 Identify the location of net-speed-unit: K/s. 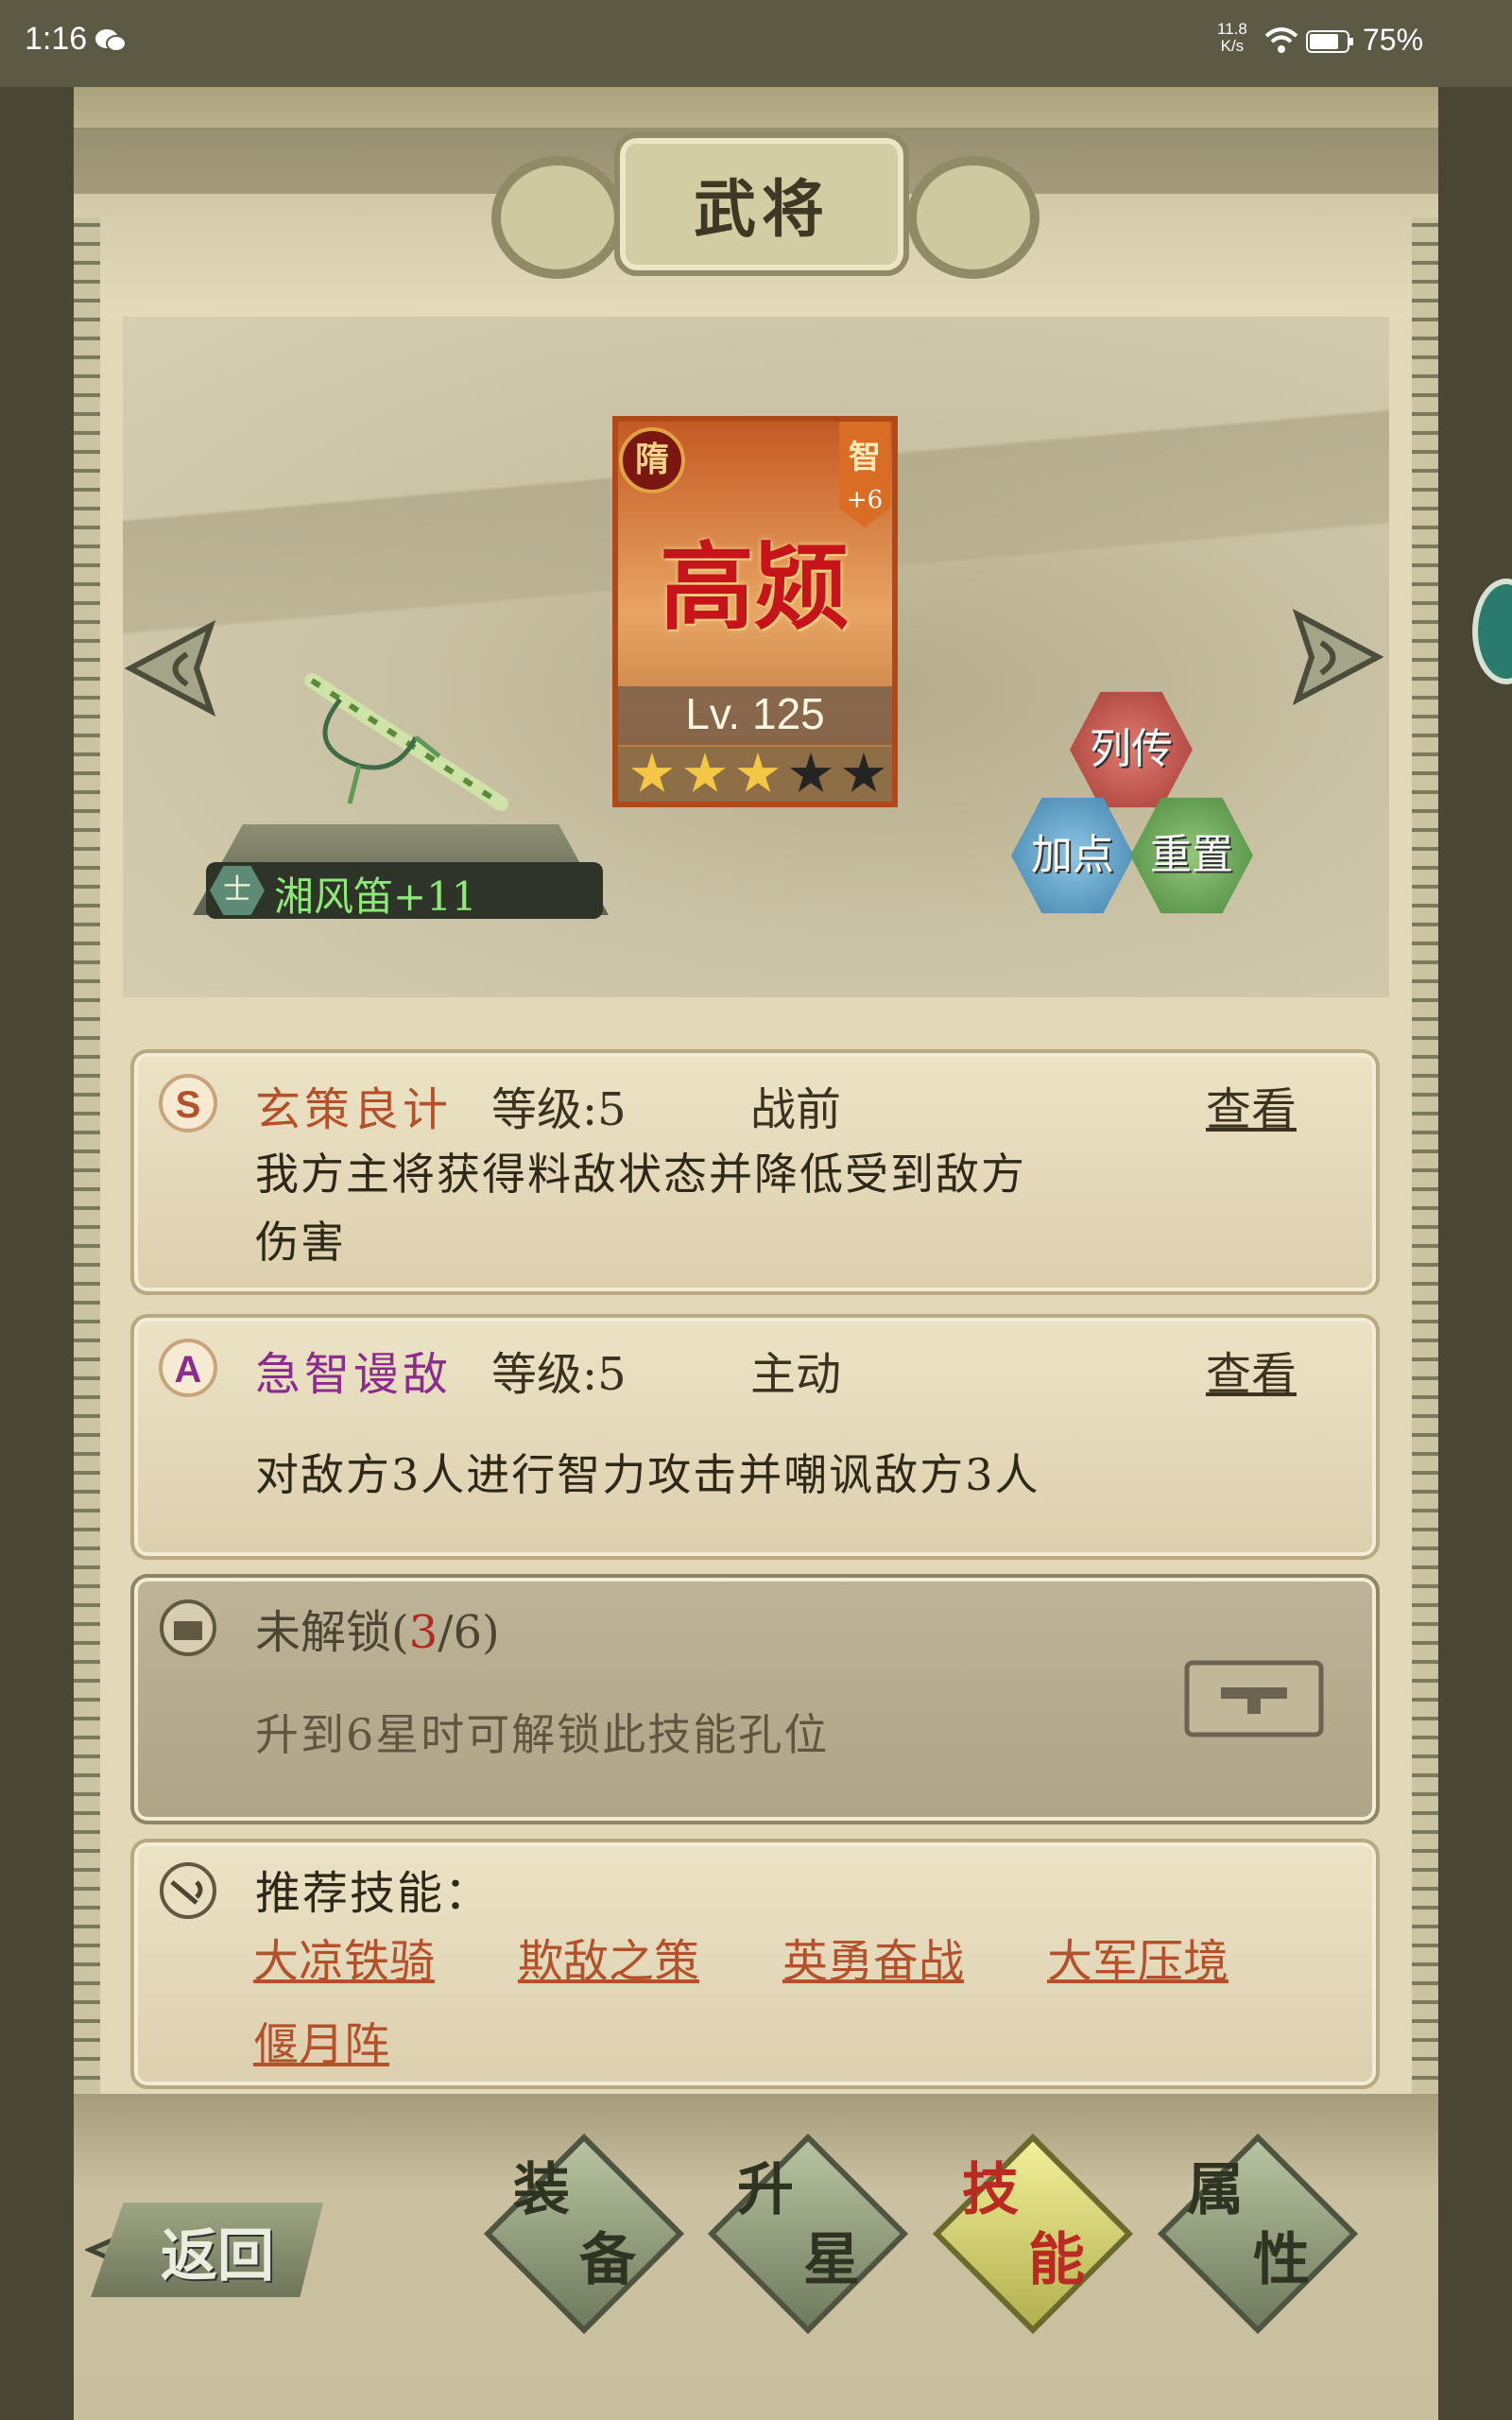
(1232, 46).